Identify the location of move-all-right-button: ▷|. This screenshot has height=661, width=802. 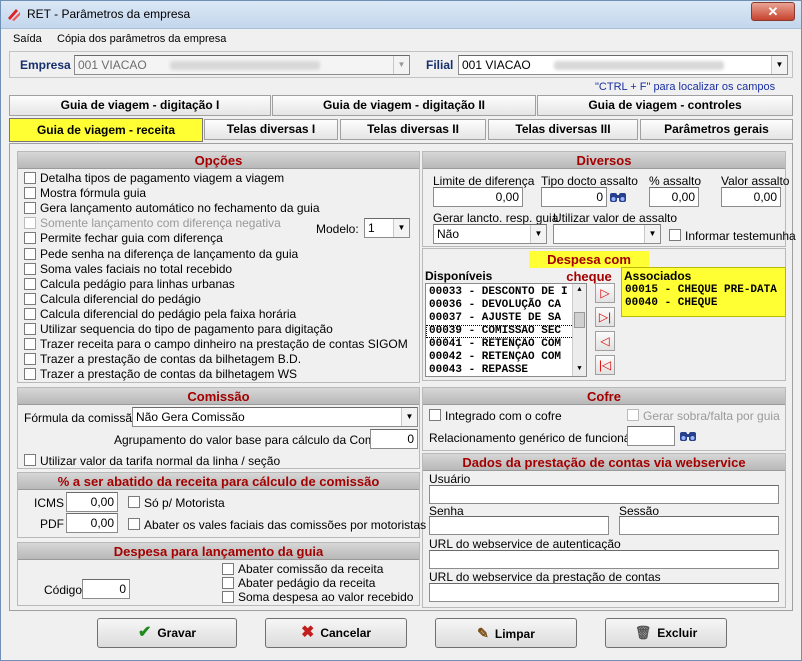
(605, 317).